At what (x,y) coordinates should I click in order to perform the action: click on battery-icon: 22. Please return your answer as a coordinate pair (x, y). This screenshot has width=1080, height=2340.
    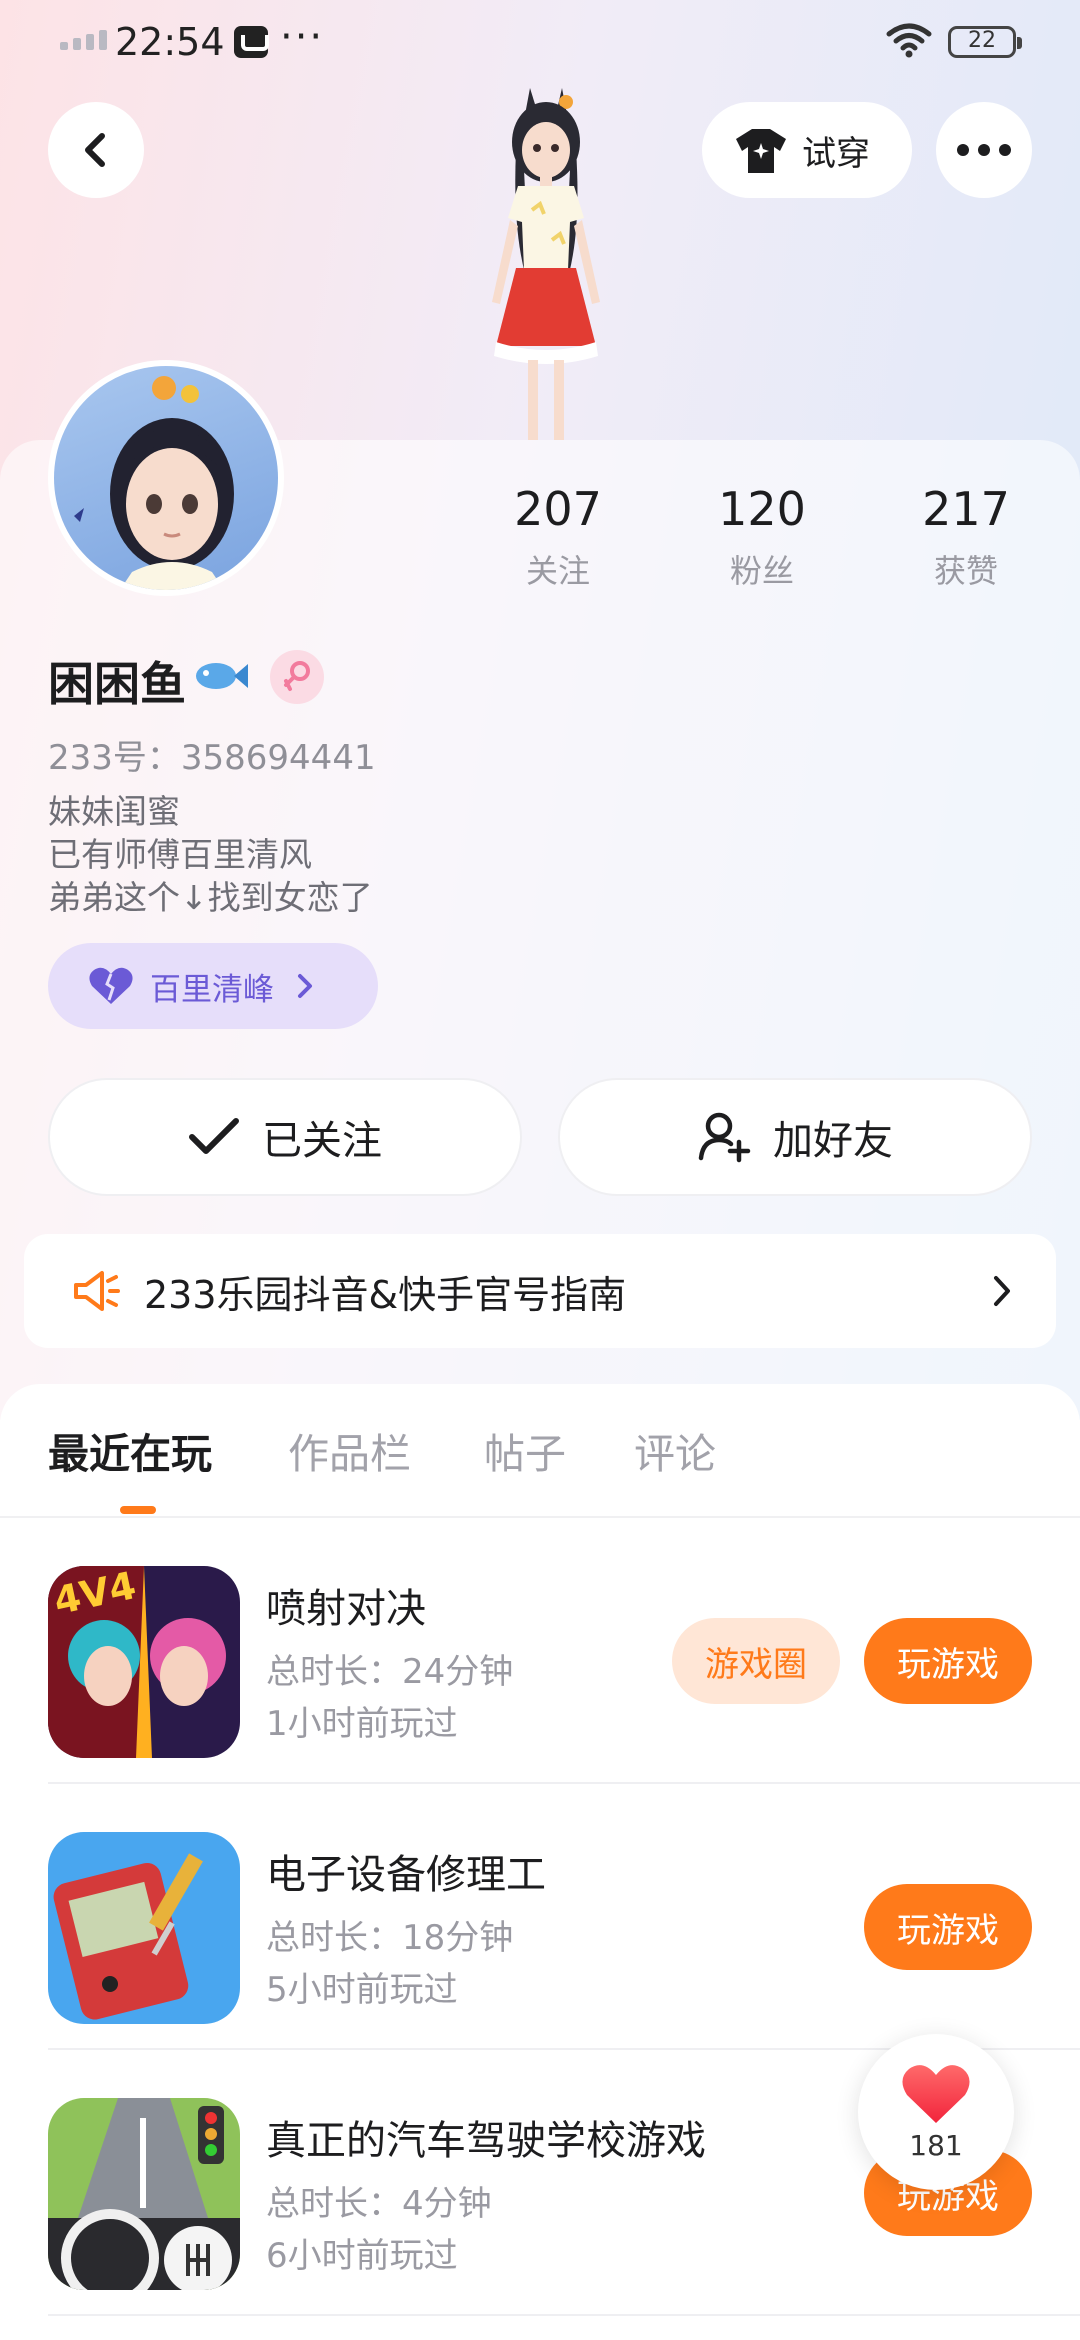
    Looking at the image, I should click on (985, 42).